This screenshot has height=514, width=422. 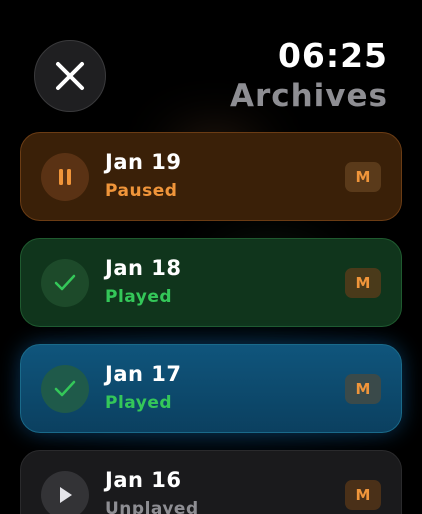 What do you see at coordinates (66, 495) in the screenshot?
I see `play-icon` at bounding box center [66, 495].